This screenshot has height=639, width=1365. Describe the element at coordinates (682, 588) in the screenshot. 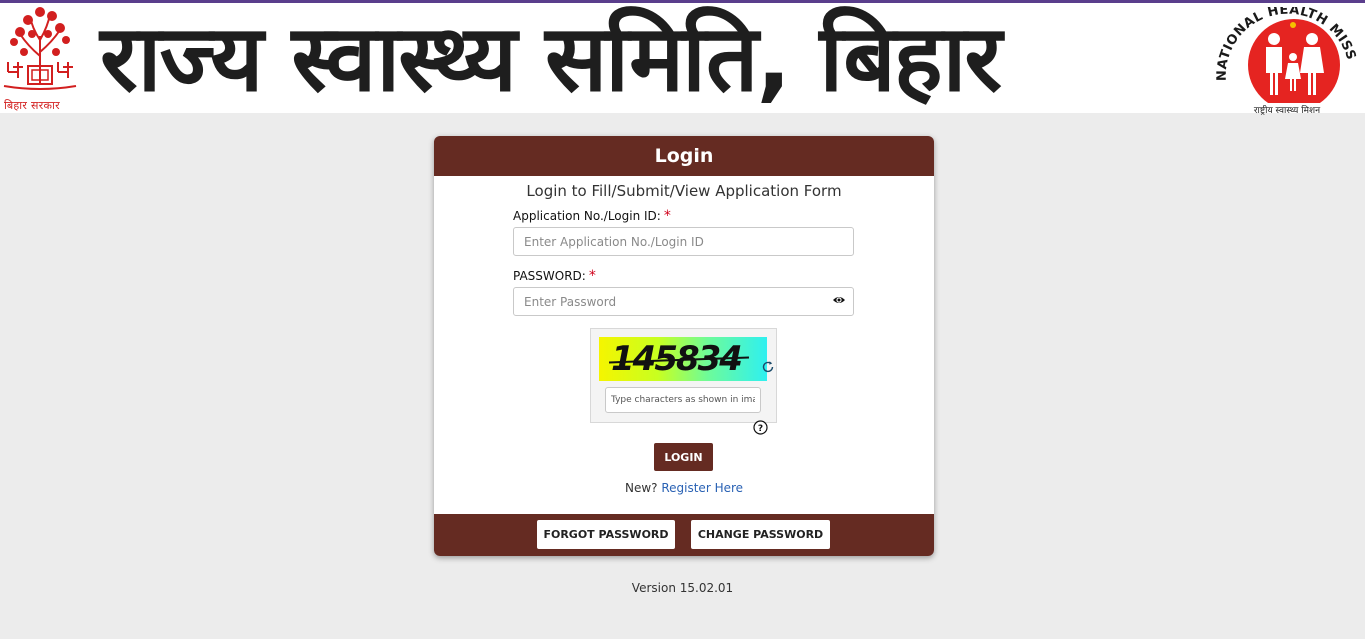

I see `version-text: Version 15.02.01` at that location.